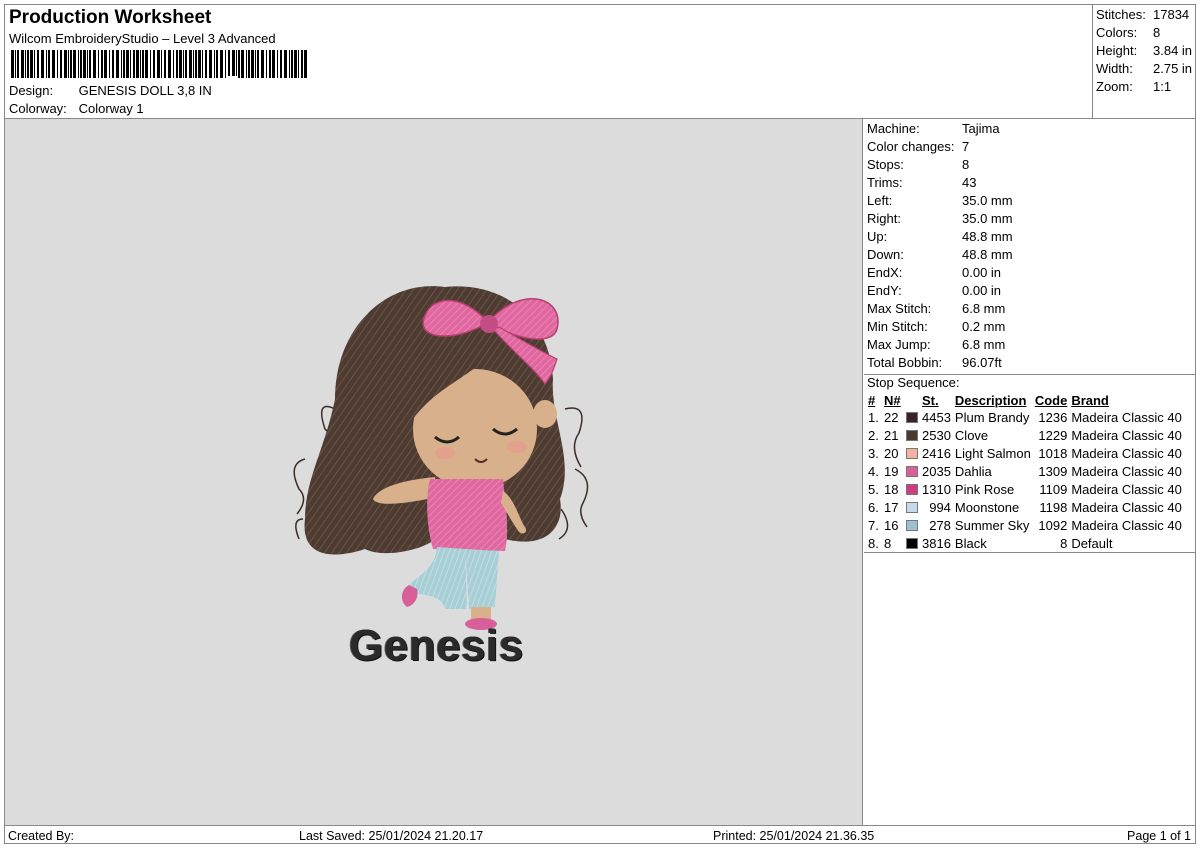  Describe the element at coordinates (897, 326) in the screenshot. I see `stat-label: Min Stitch:` at that location.